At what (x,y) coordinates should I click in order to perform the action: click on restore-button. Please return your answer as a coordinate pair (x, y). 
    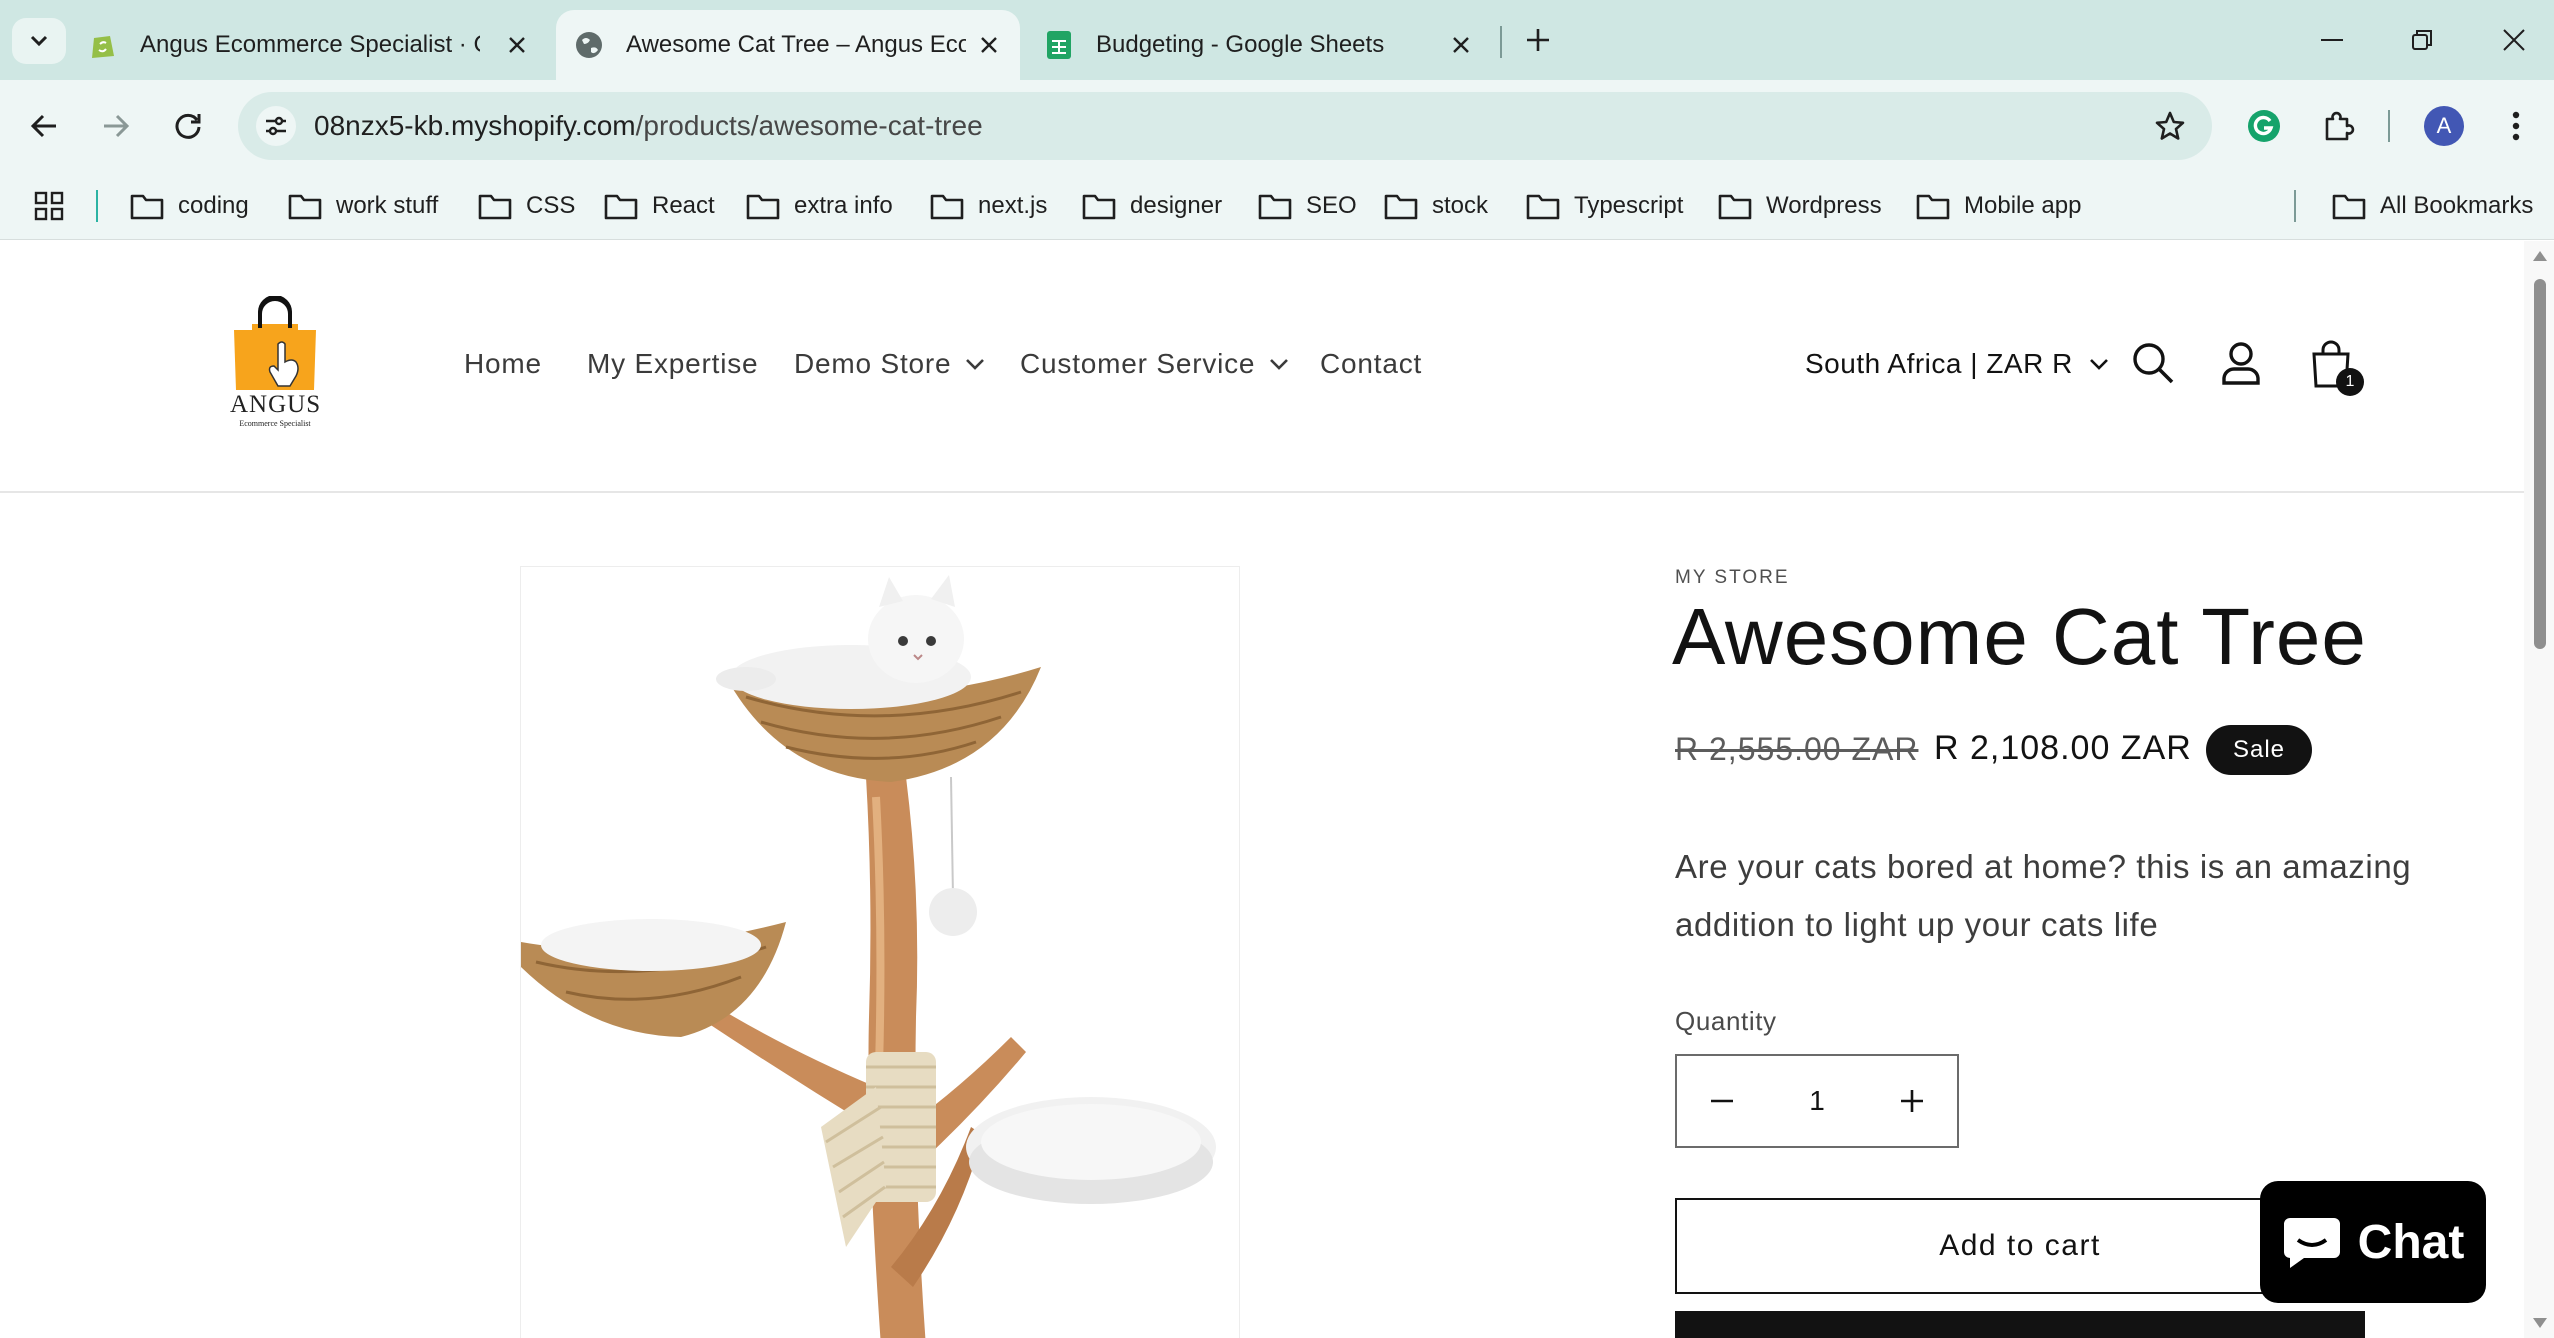
    Looking at the image, I should click on (2422, 40).